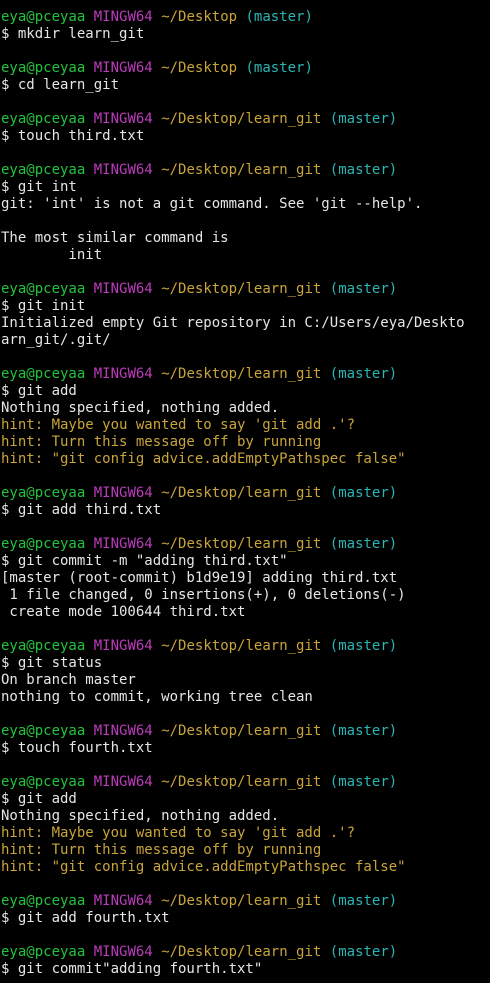 The height and width of the screenshot is (983, 490). What do you see at coordinates (245, 748) in the screenshot?
I see `terminal-line: $ touch fourth.txt` at bounding box center [245, 748].